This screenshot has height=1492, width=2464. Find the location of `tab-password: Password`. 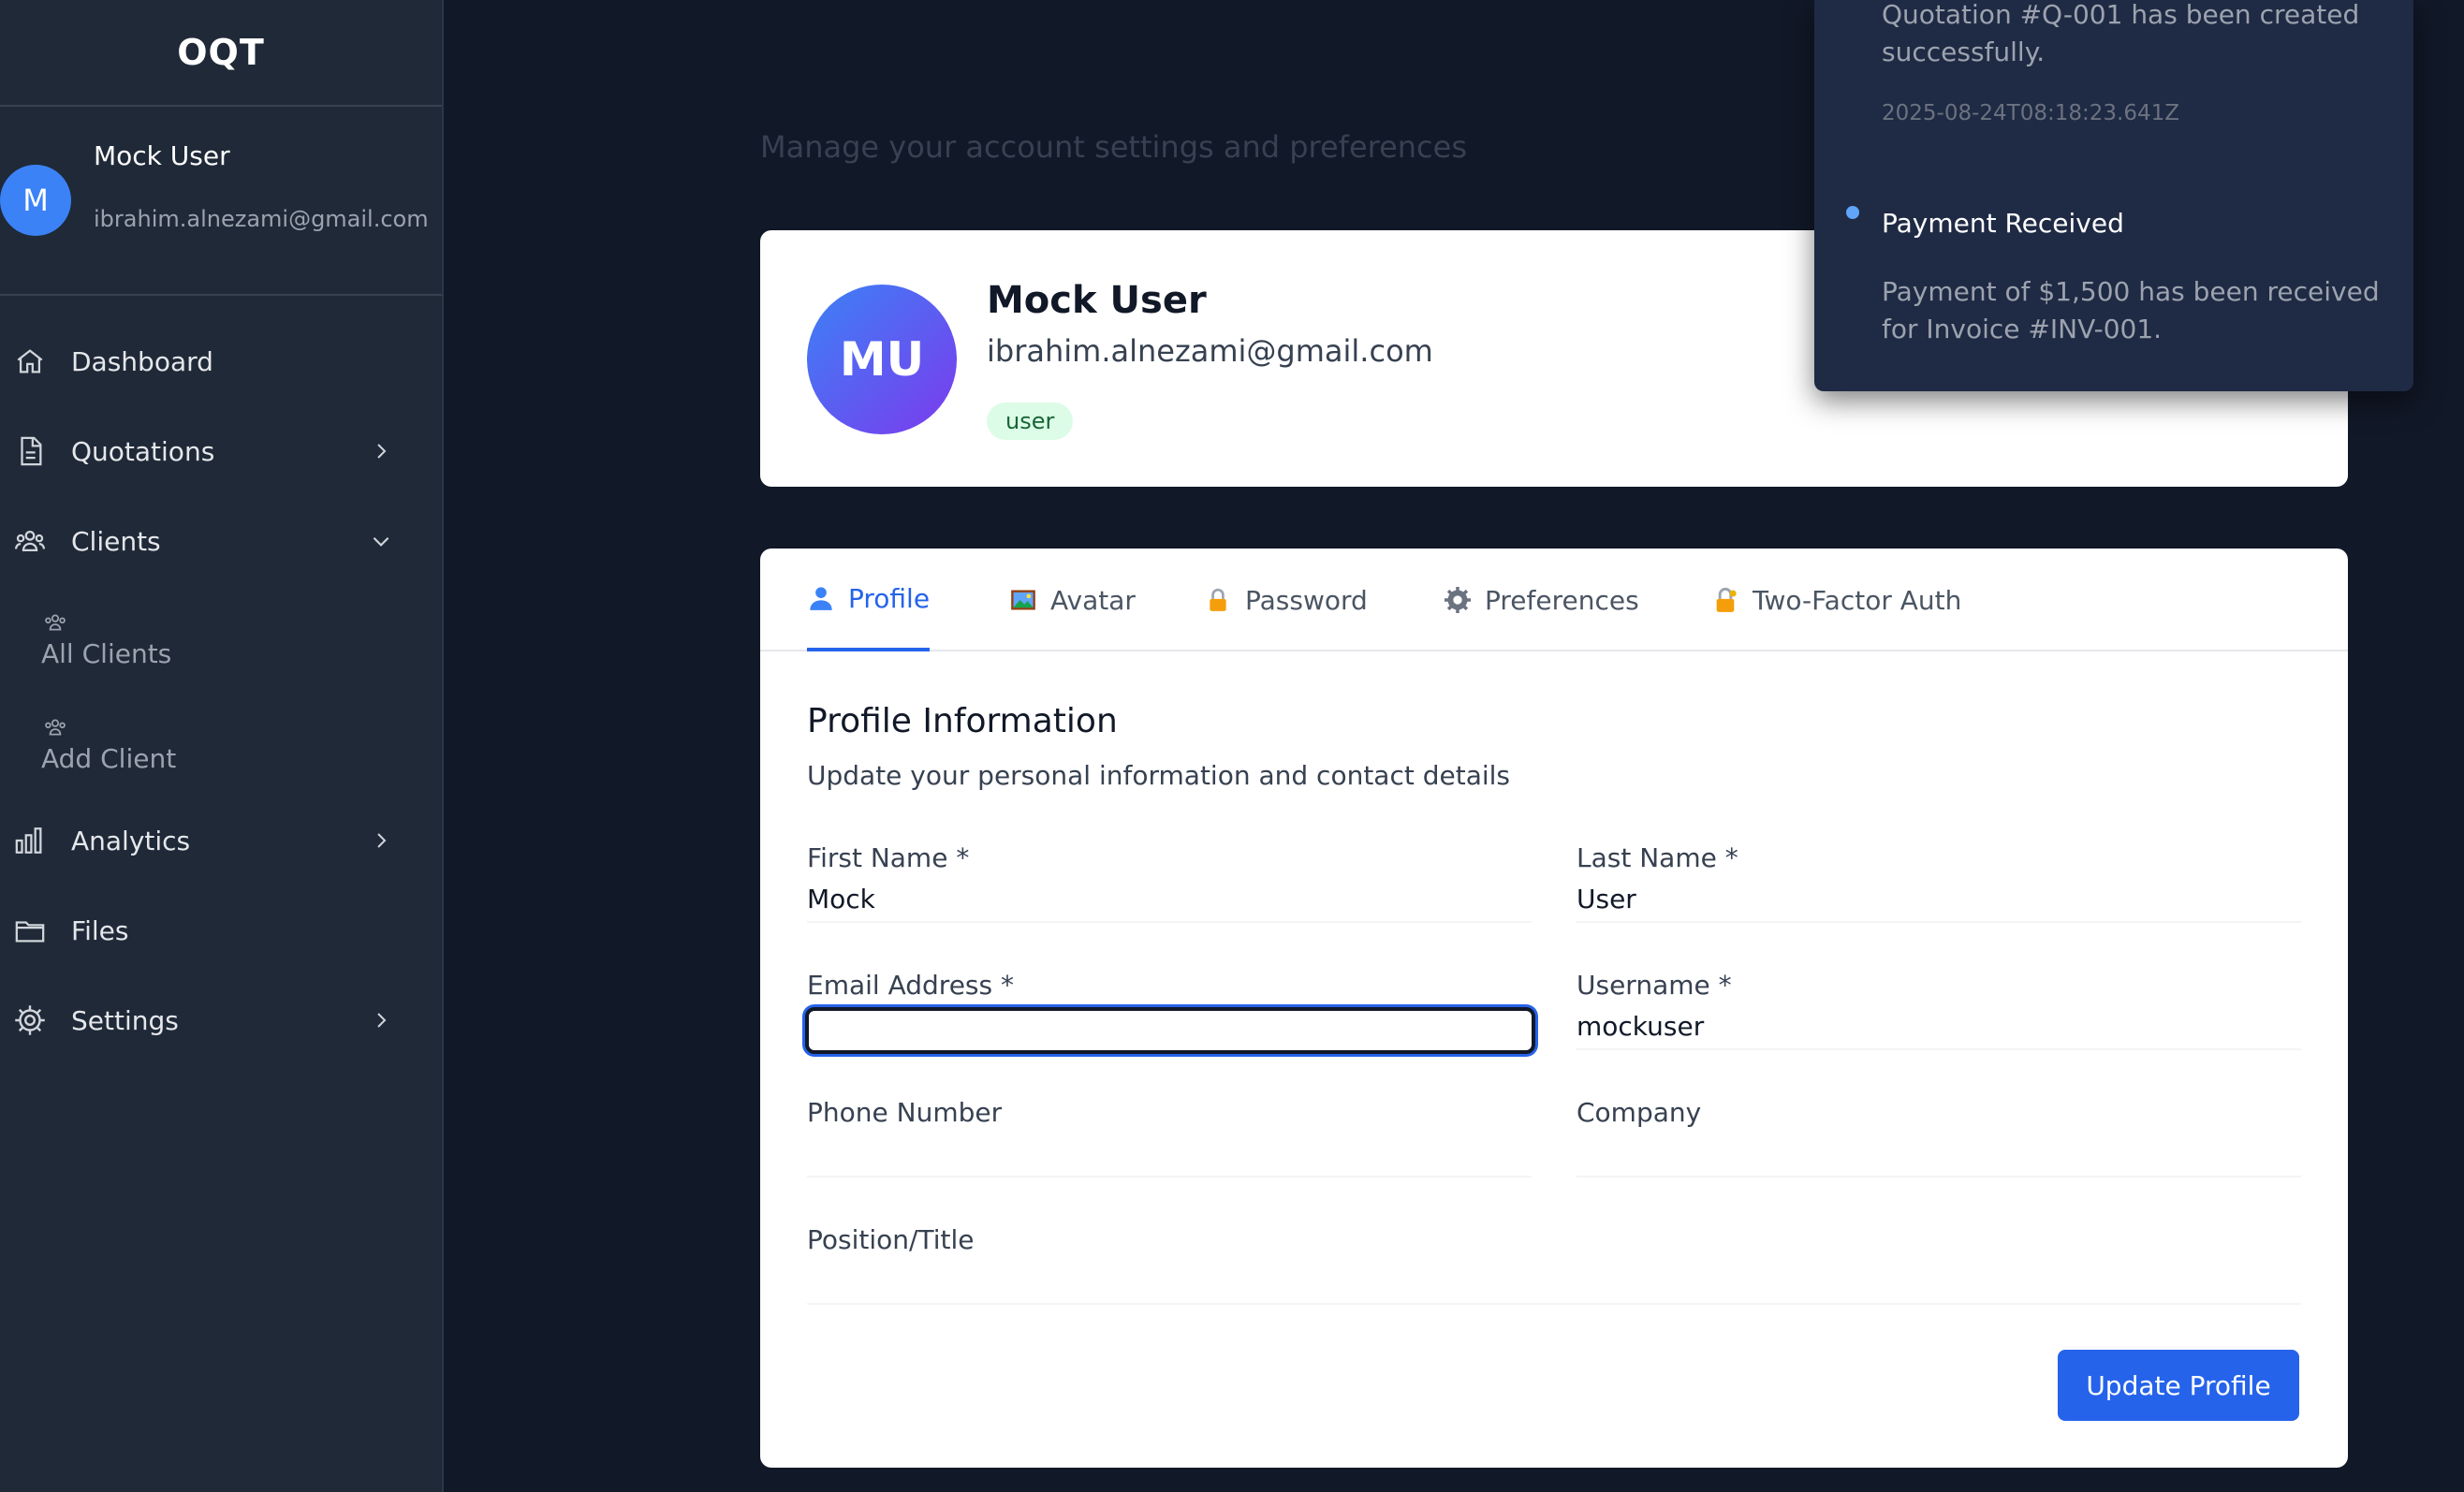

tab-password: Password is located at coordinates (1286, 600).